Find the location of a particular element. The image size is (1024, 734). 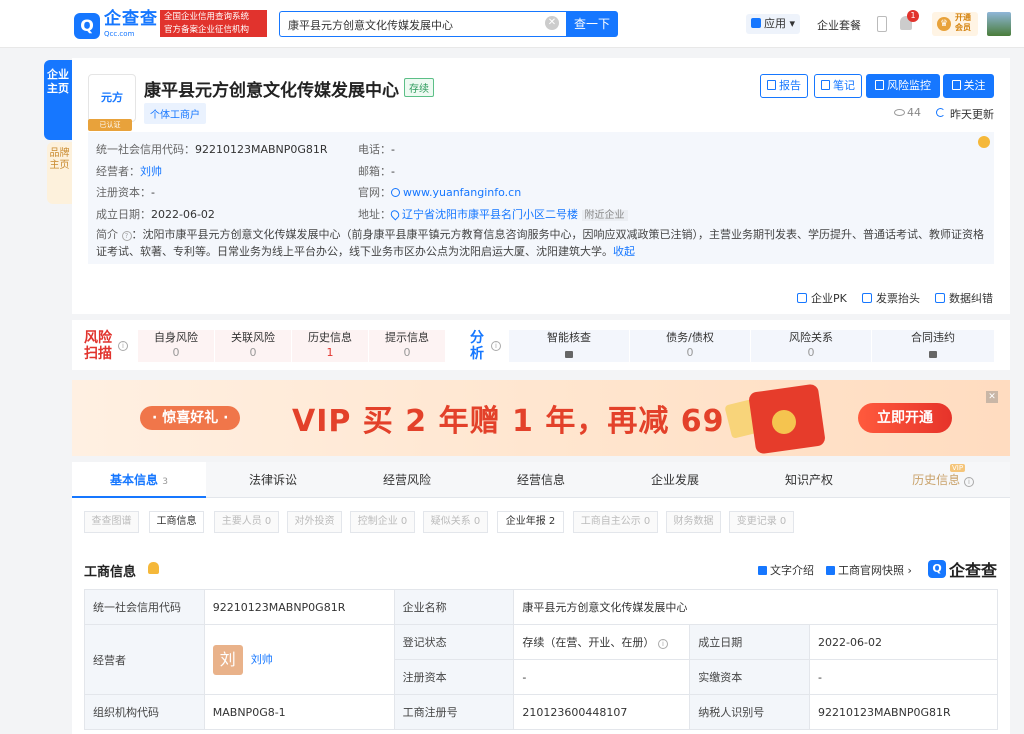

company-pk-link: 企业PK is located at coordinates (822, 298).